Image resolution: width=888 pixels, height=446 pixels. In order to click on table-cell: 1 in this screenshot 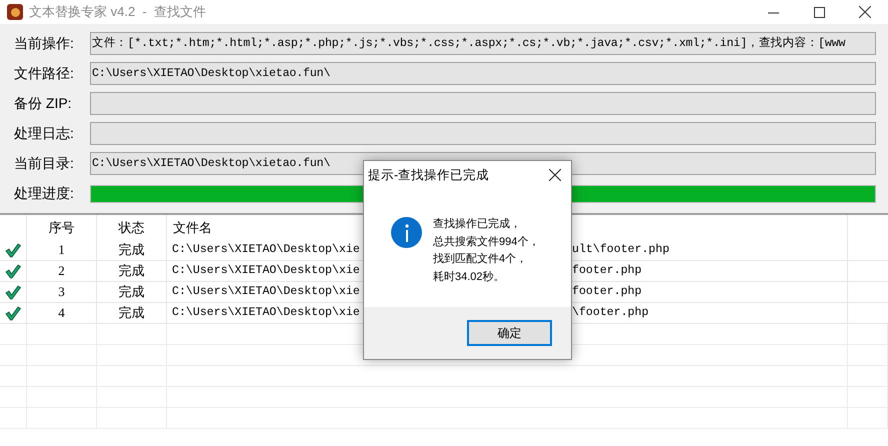, I will do `click(62, 250)`.